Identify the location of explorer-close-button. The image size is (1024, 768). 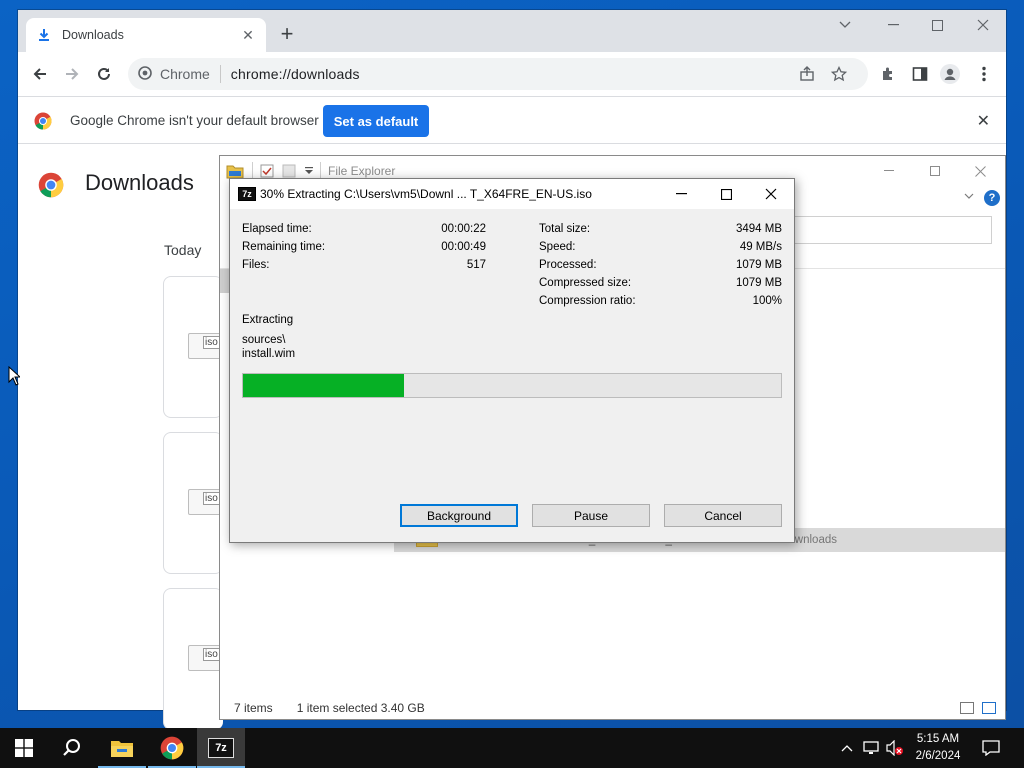
(980, 171).